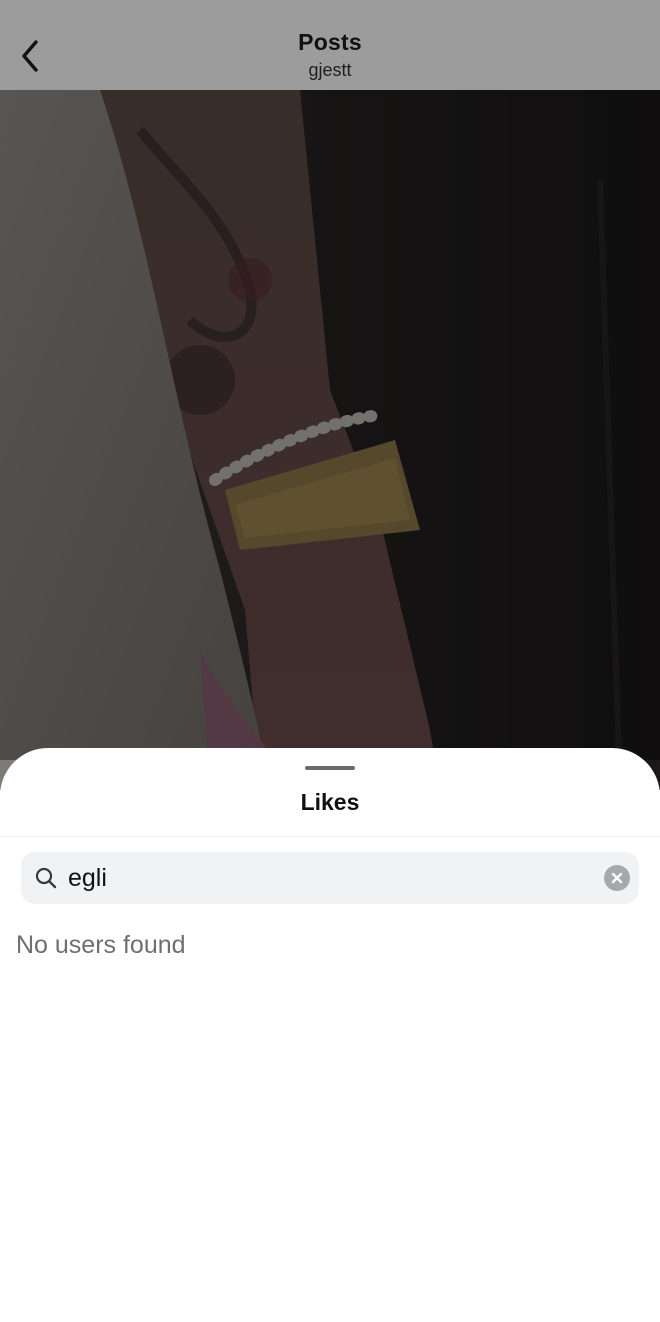 This screenshot has width=660, height=1322. What do you see at coordinates (330, 802) in the screenshot?
I see `likes-title: Likes` at bounding box center [330, 802].